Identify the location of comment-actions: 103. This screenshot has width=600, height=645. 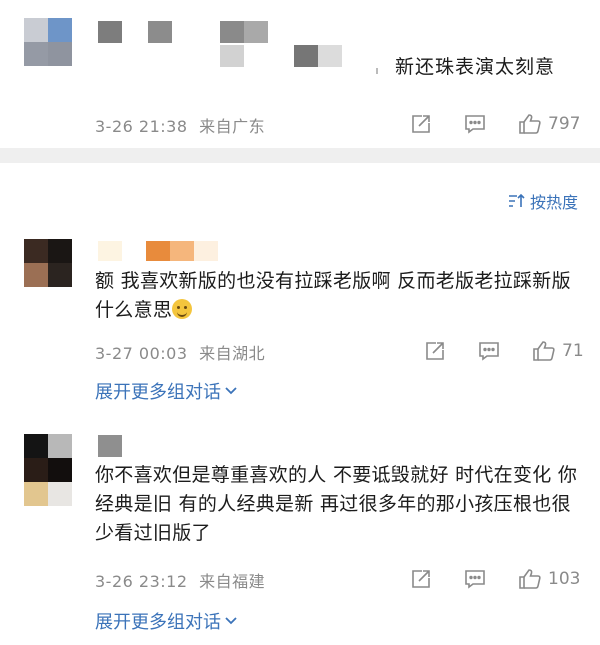
(495, 579).